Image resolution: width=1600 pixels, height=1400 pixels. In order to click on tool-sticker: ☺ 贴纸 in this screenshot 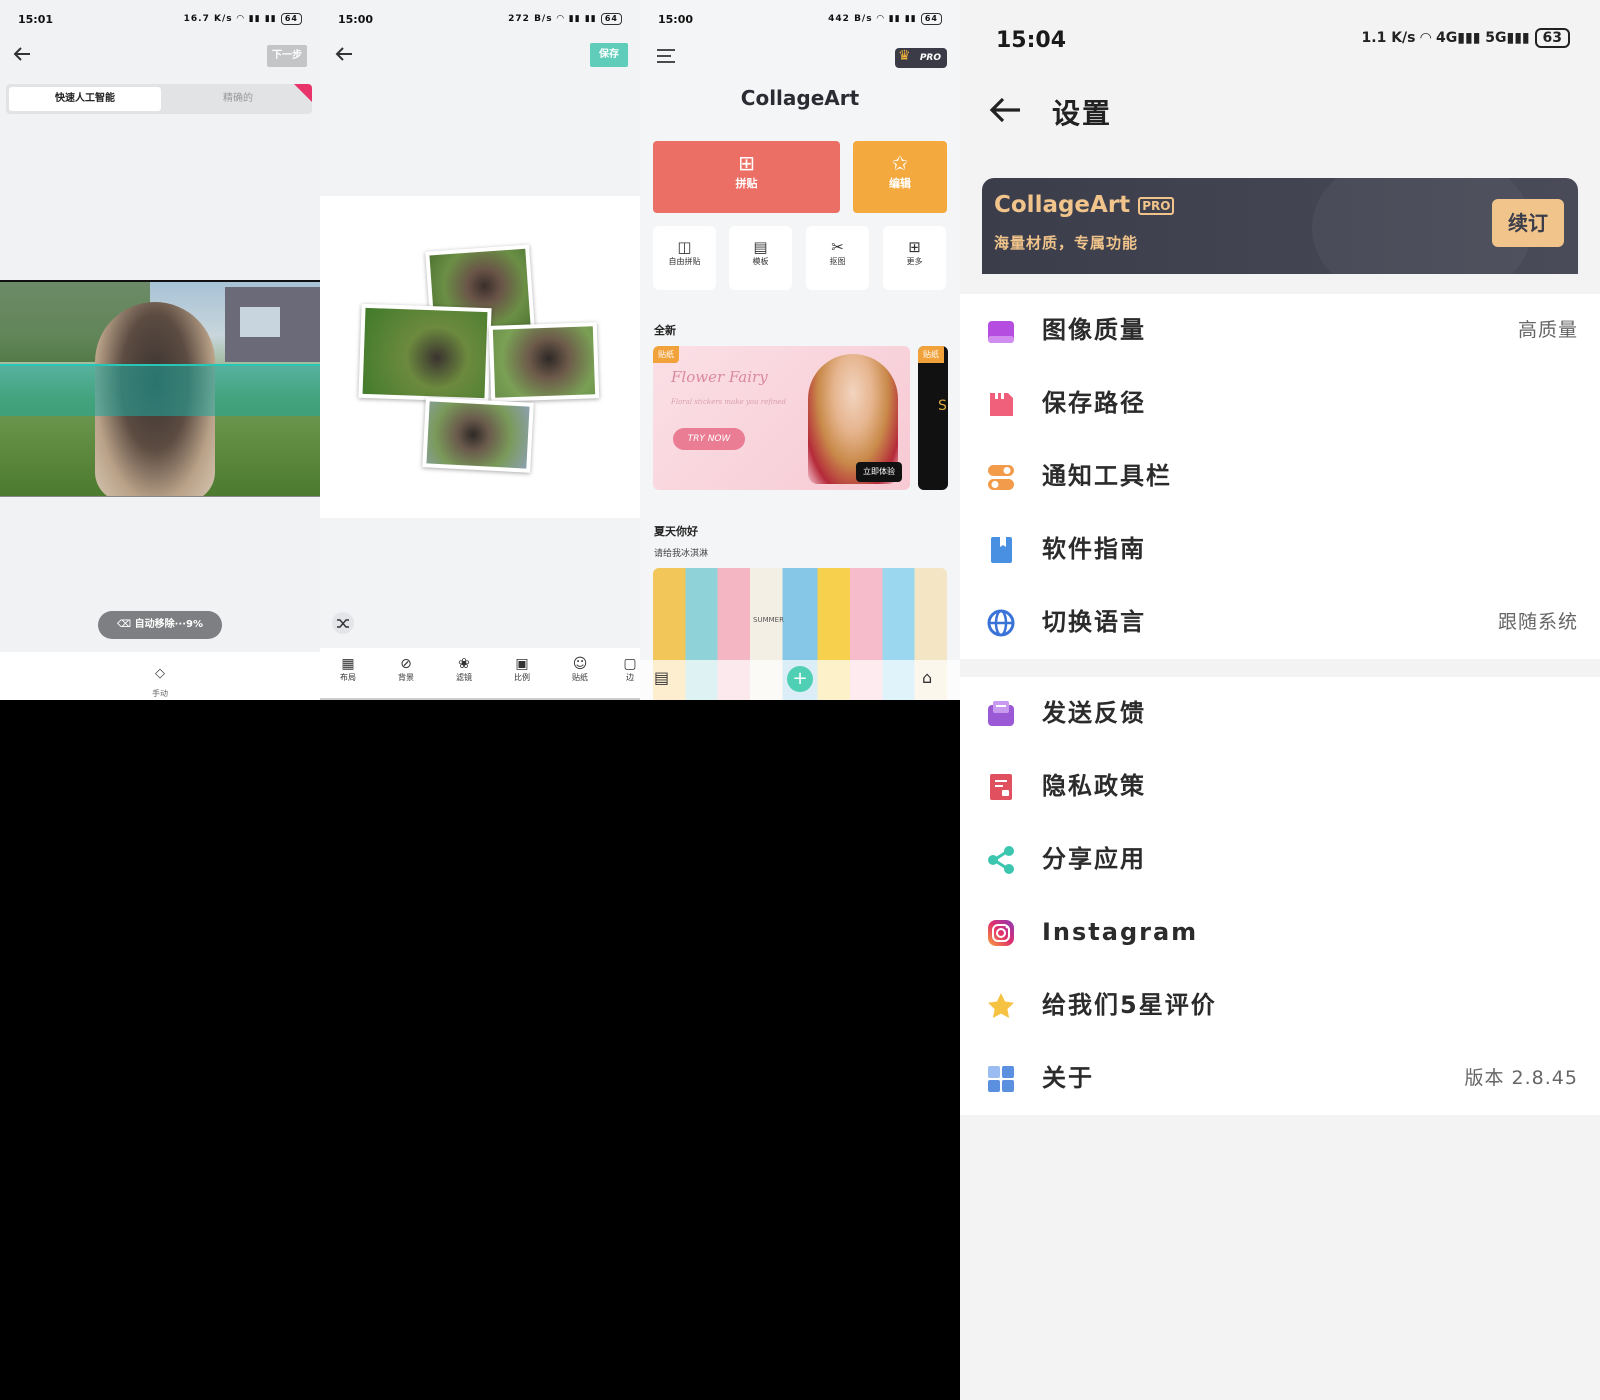, I will do `click(580, 669)`.